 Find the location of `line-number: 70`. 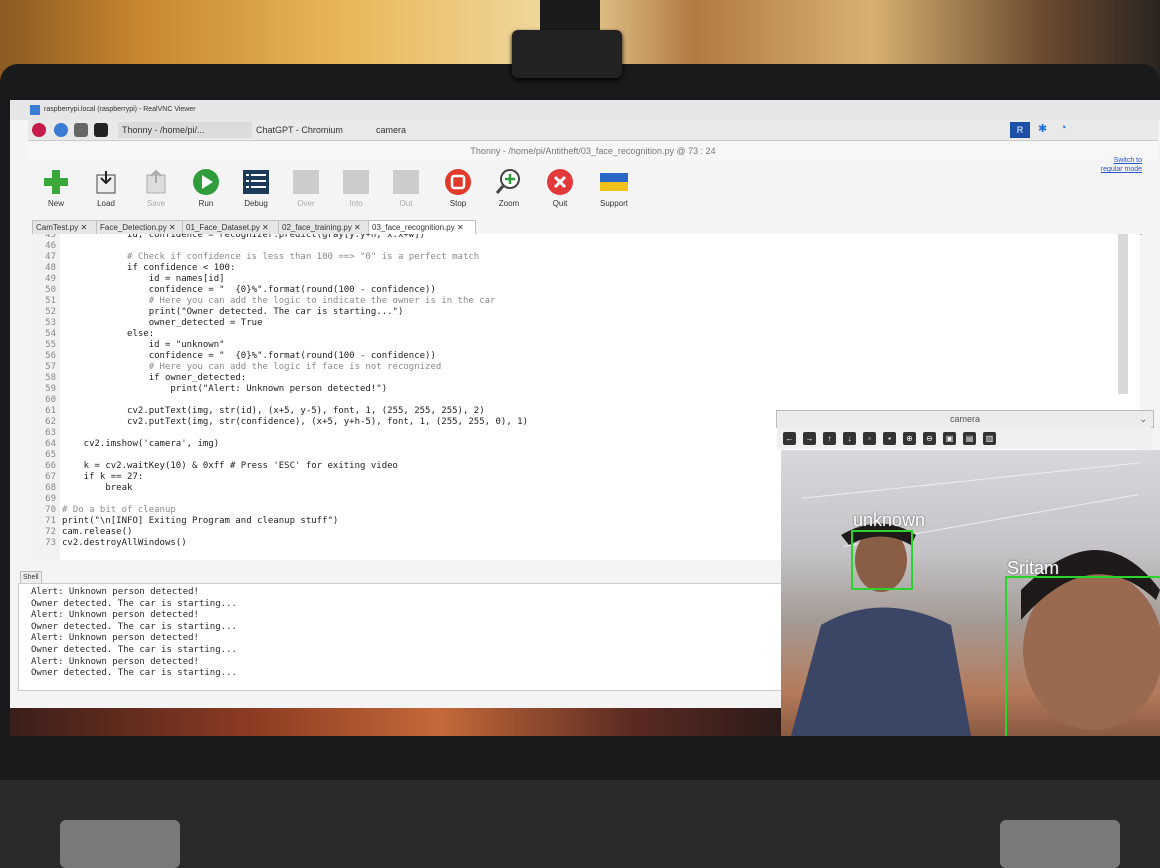

line-number: 70 is located at coordinates (50, 510).